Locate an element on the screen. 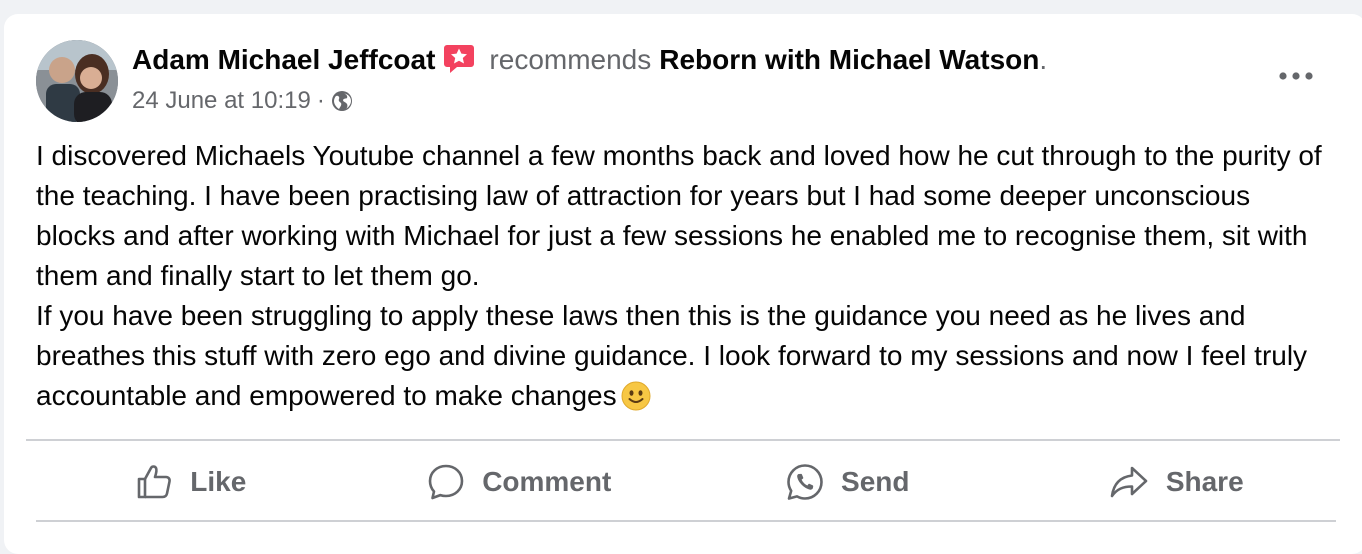 This screenshot has height=554, width=1362. share-button: Share is located at coordinates (1176, 482).